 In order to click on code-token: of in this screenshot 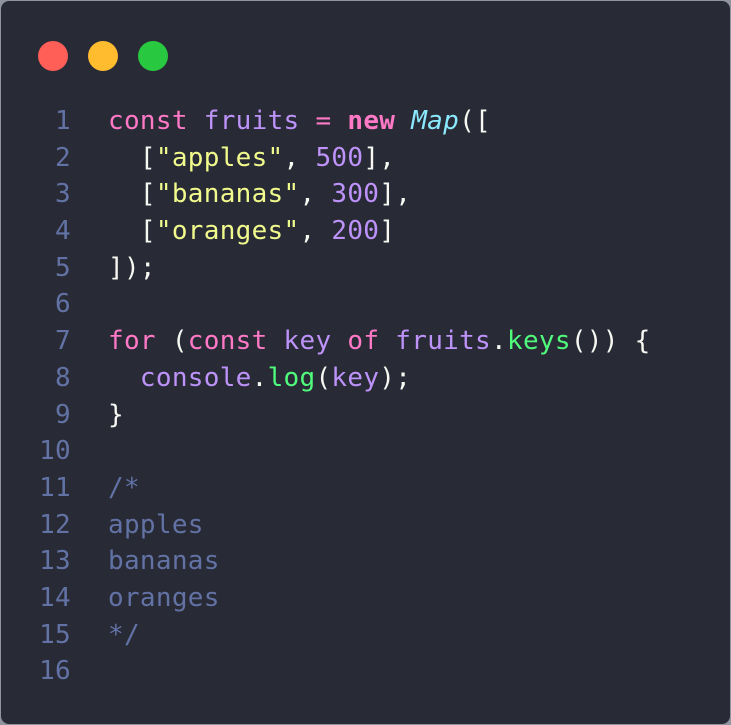, I will do `click(363, 341)`.